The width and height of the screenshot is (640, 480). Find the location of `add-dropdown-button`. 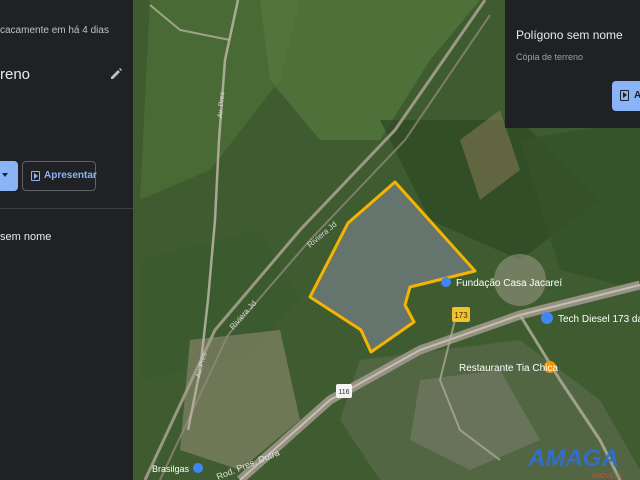

add-dropdown-button is located at coordinates (9, 176).